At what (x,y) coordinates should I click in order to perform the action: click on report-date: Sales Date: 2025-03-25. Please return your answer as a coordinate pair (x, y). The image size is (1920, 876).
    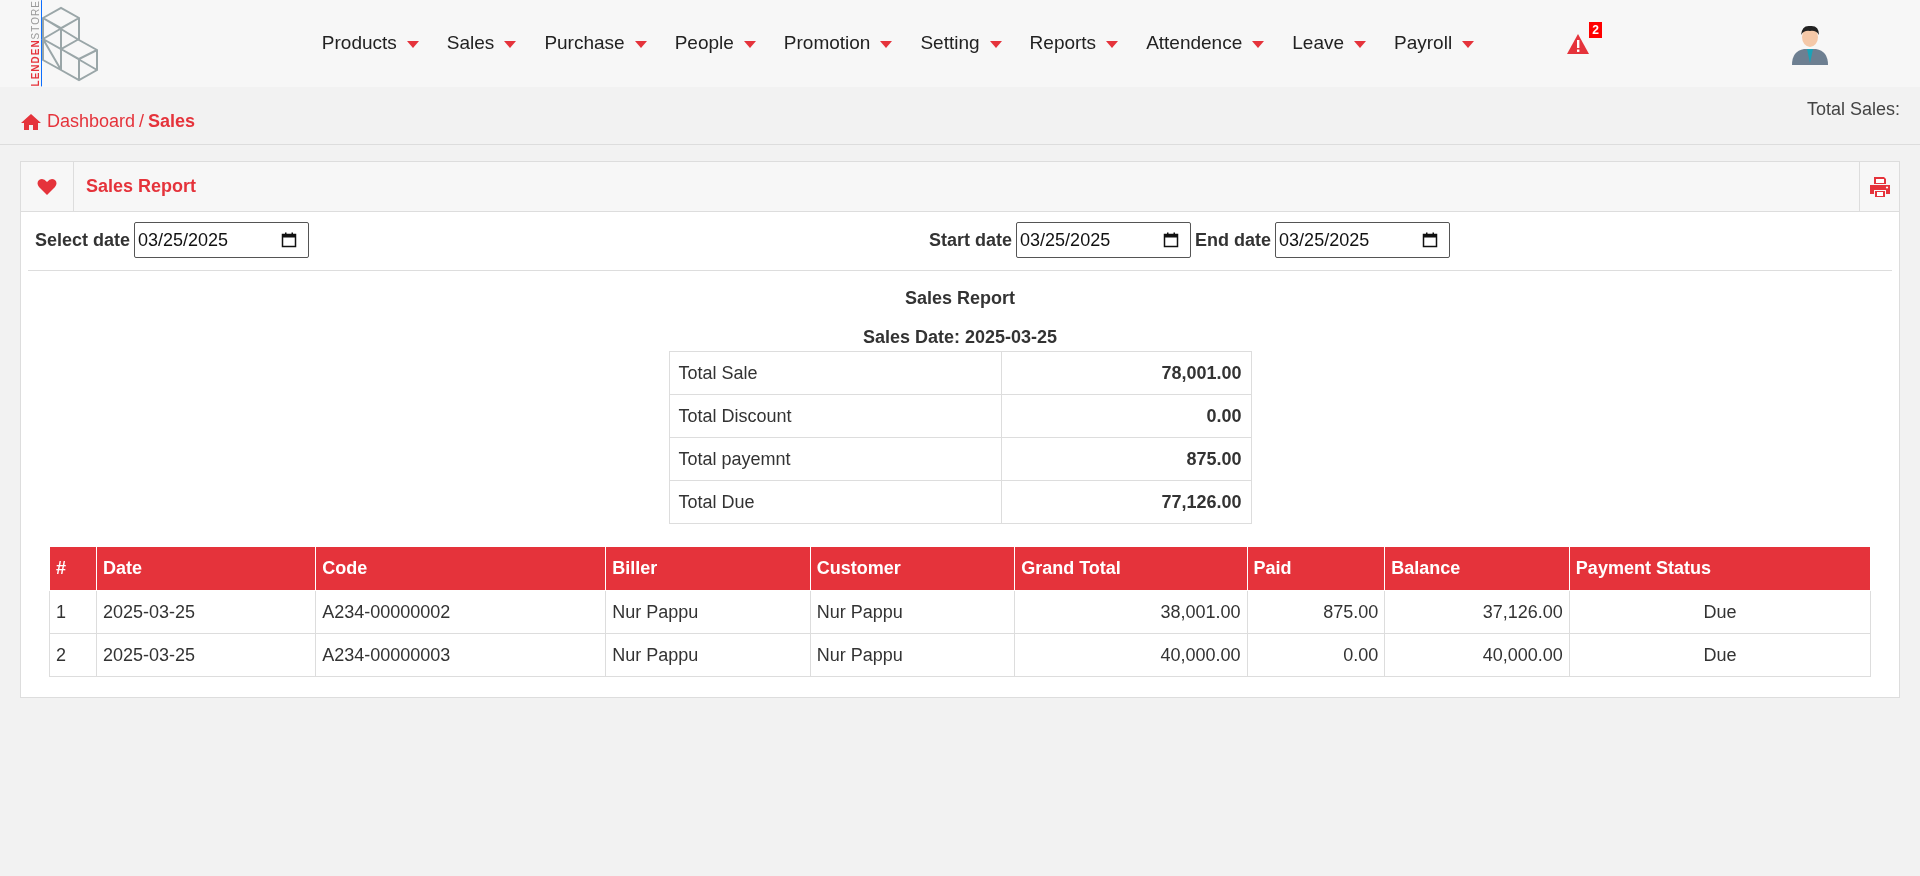
    Looking at the image, I should click on (960, 337).